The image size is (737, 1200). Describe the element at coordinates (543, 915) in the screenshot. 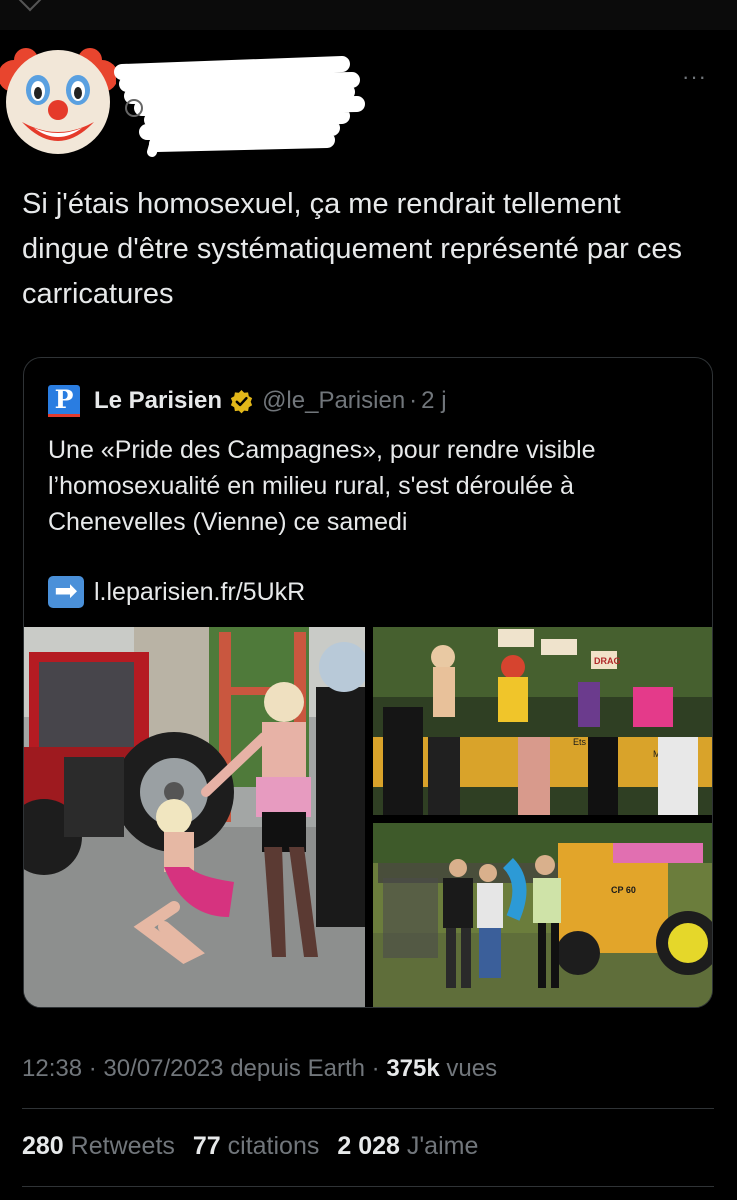

I see `photo-marching-crowd: CP 60` at that location.